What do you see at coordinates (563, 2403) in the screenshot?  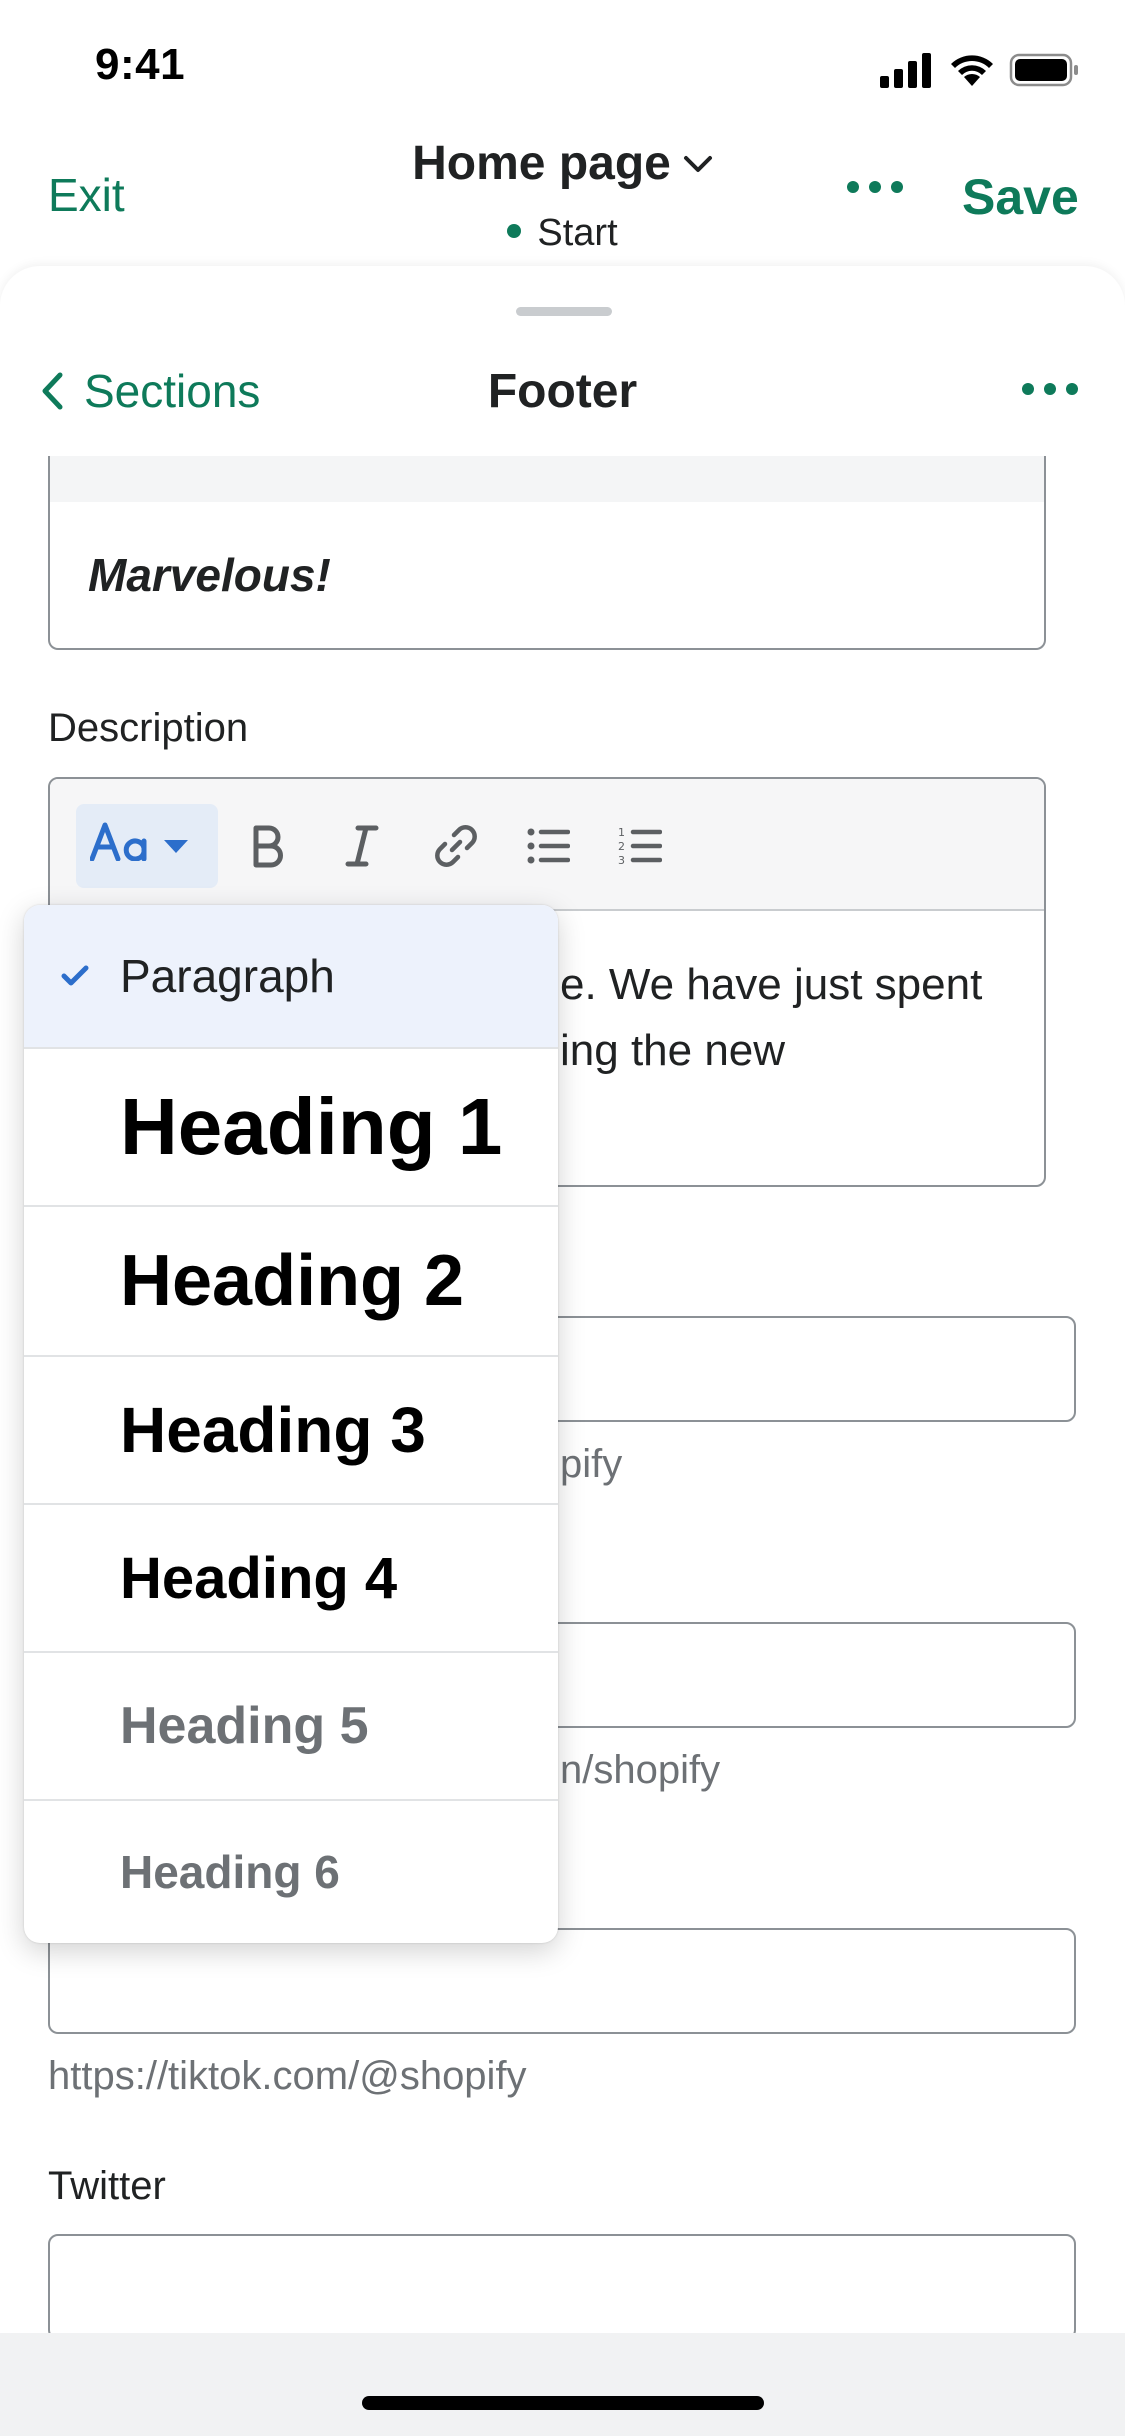 I see `home-indicator` at bounding box center [563, 2403].